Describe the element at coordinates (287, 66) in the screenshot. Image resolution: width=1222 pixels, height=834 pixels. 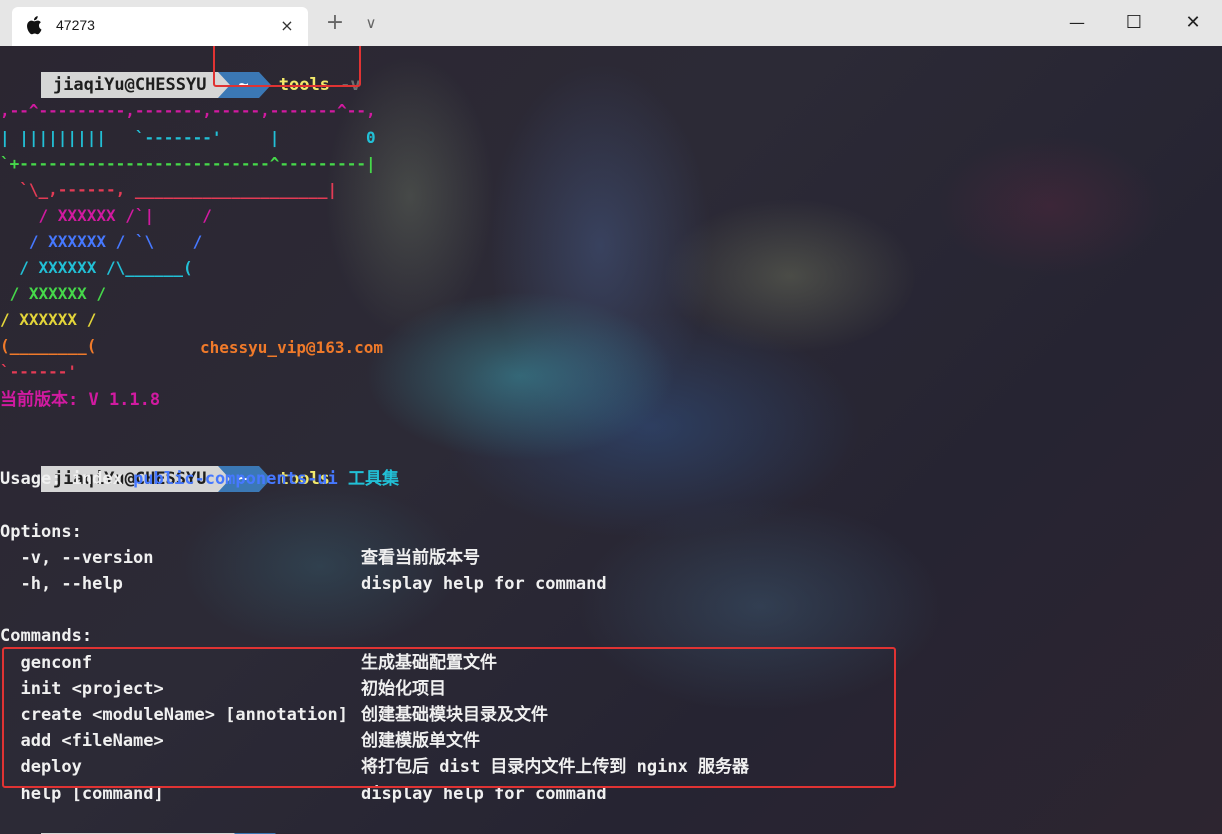
I see `highlight-box-command` at that location.